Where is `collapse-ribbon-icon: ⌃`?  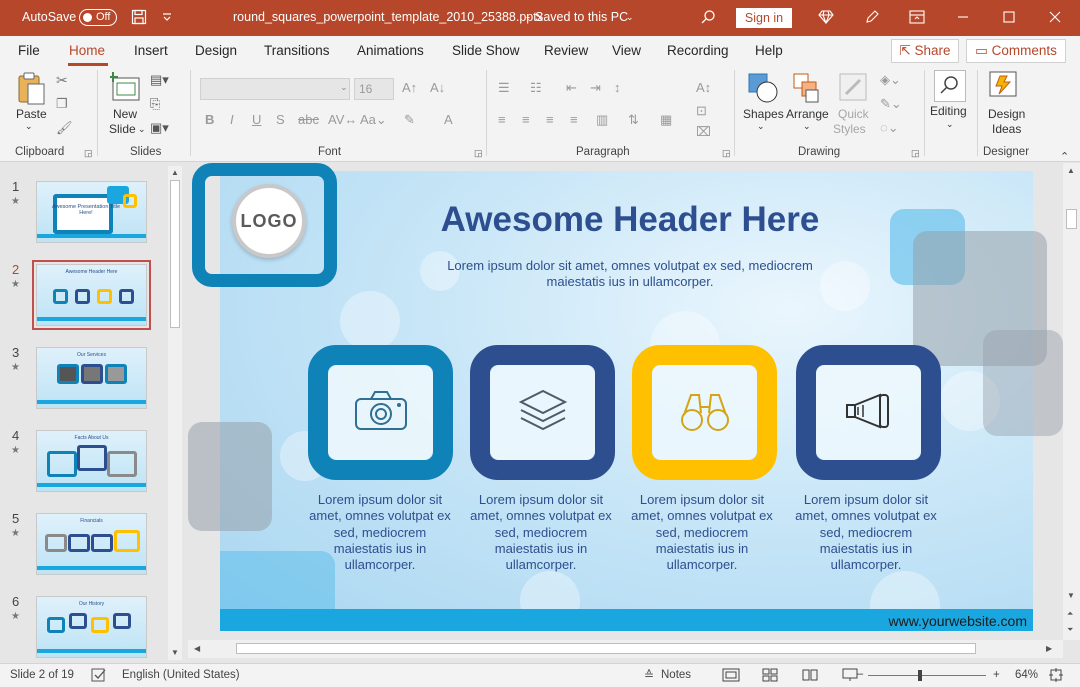 collapse-ribbon-icon: ⌃ is located at coordinates (1064, 156).